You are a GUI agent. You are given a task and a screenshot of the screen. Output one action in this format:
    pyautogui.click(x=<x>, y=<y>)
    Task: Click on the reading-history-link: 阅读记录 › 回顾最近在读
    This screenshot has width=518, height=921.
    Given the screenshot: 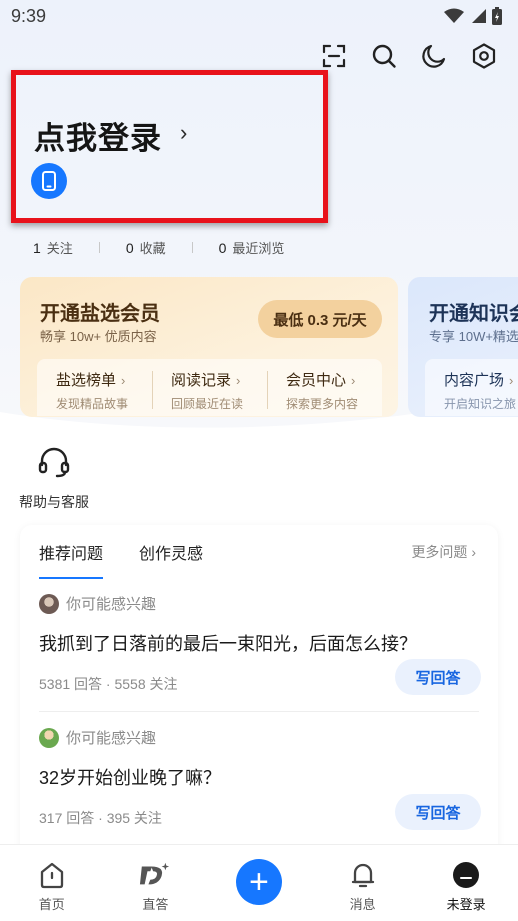 What is the action you would take?
    pyautogui.click(x=209, y=387)
    